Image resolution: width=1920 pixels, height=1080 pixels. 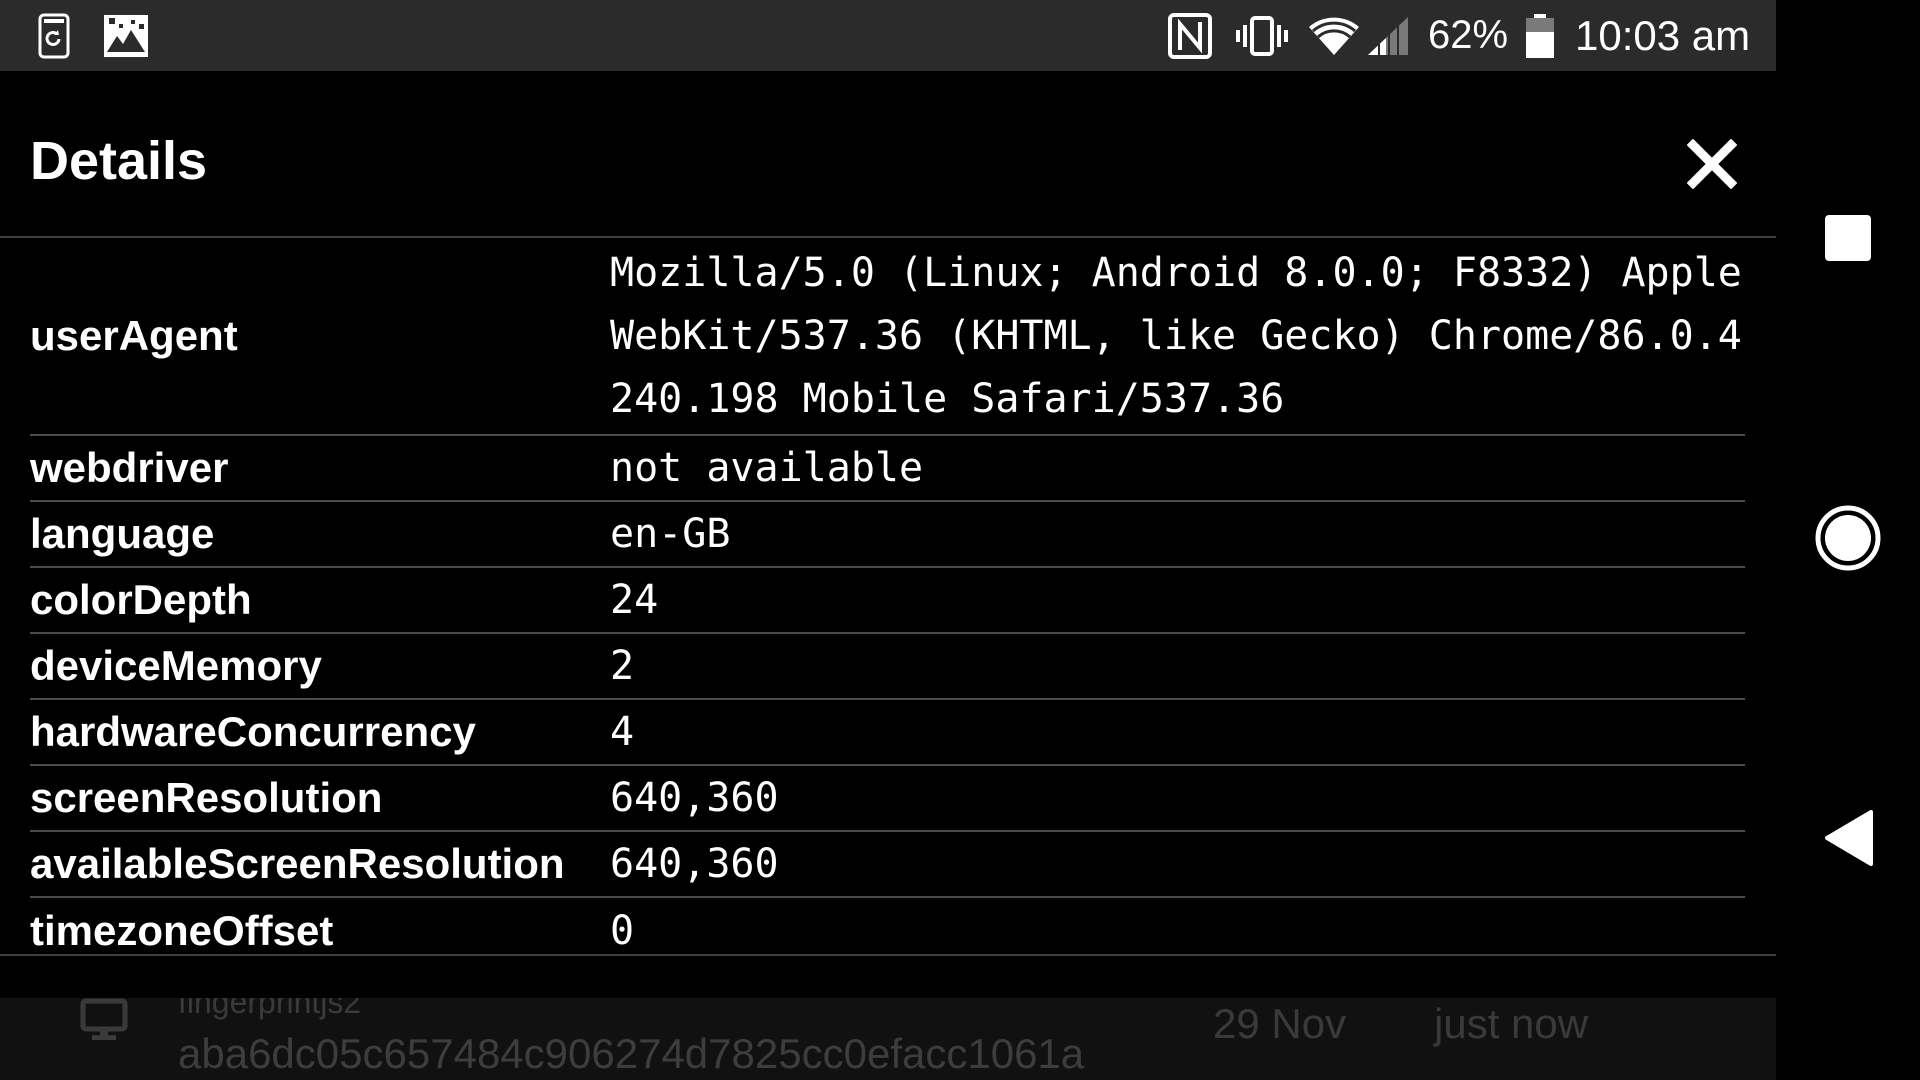 What do you see at coordinates (1262, 35) in the screenshot?
I see `vibrate-icon` at bounding box center [1262, 35].